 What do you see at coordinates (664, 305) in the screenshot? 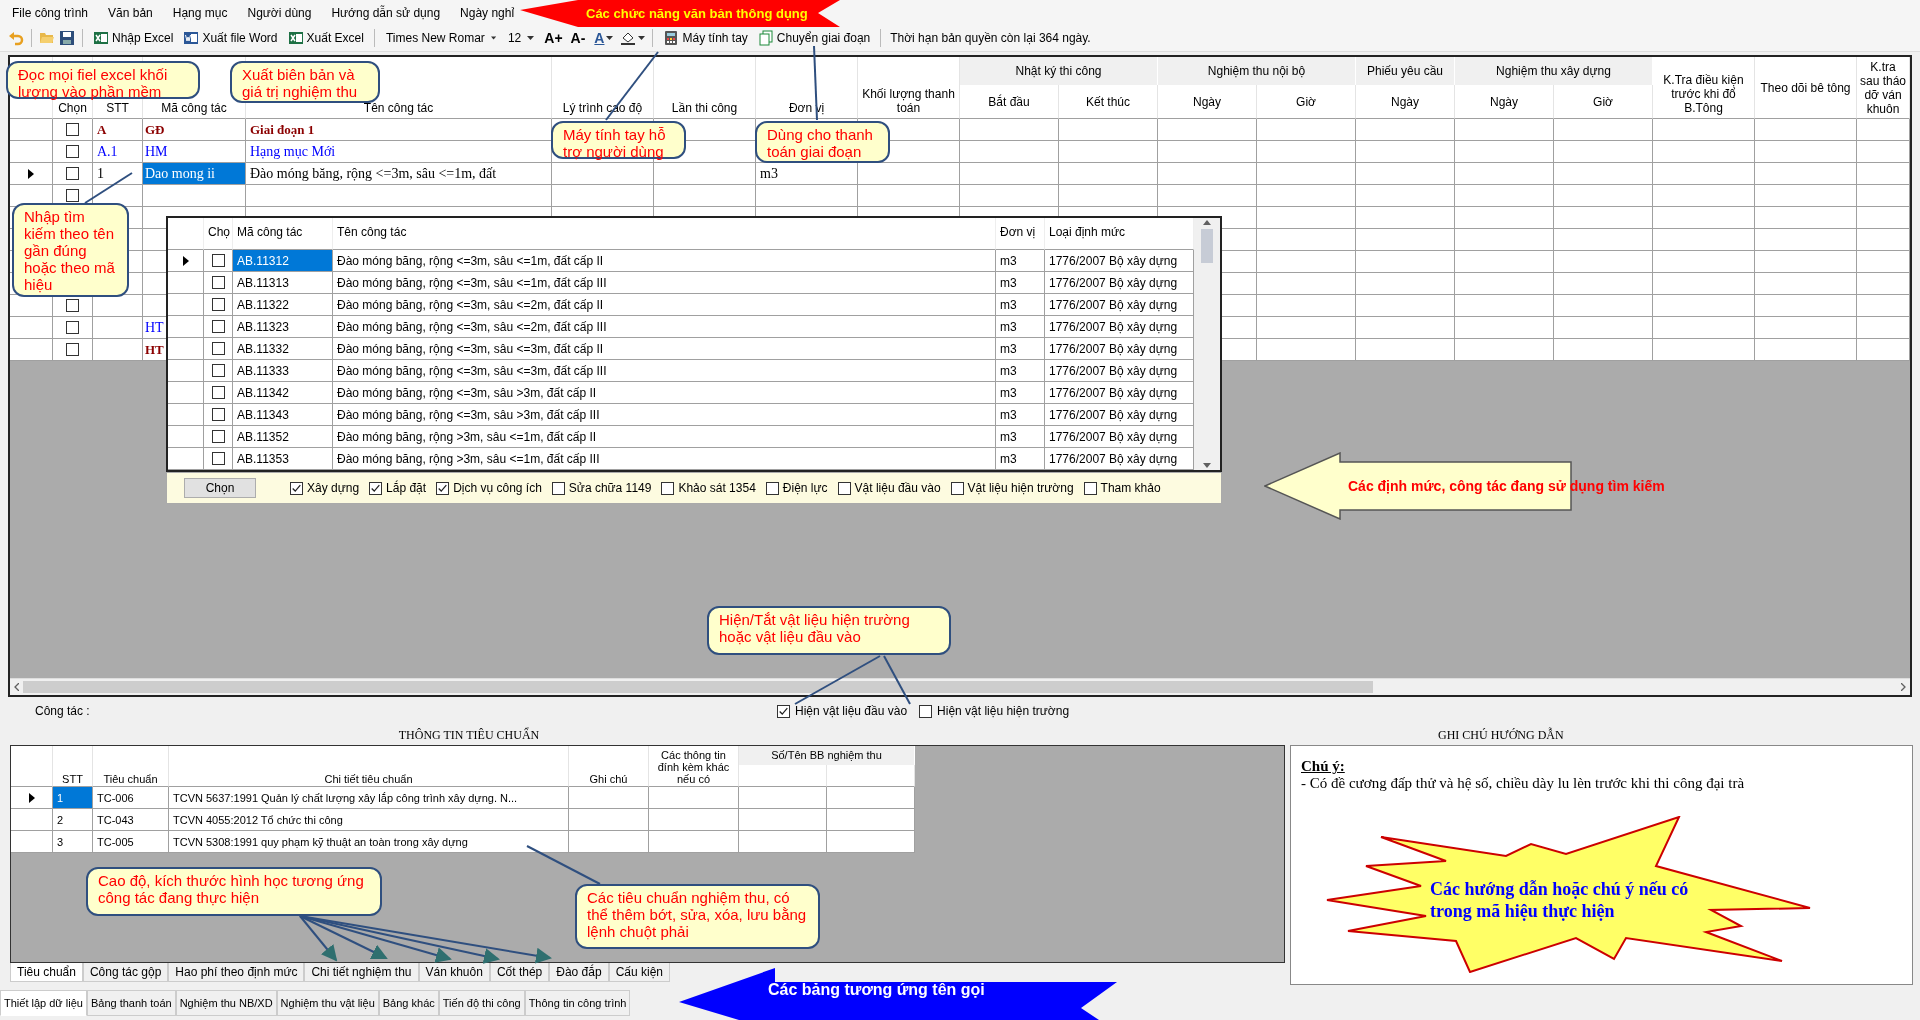
I see `table-cell: Đào móng băng, rộng <=3m, sâu <=2m, đất cấp II` at bounding box center [664, 305].